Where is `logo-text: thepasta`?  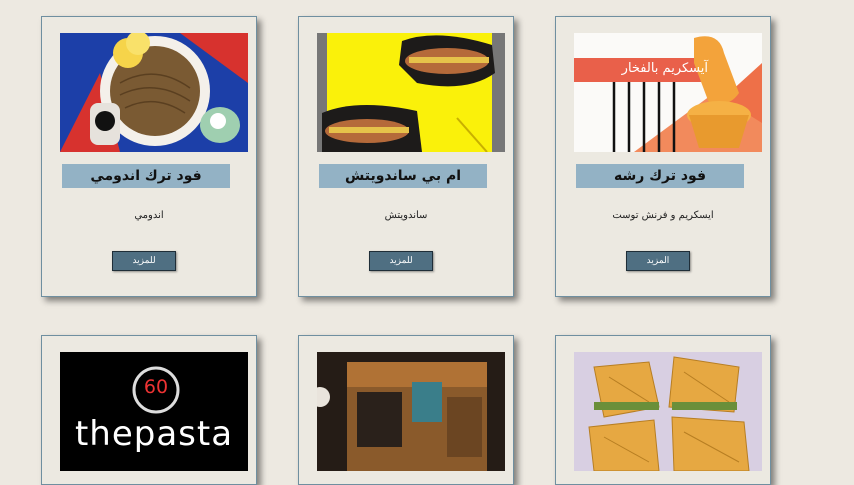
logo-text: thepasta is located at coordinates (154, 434).